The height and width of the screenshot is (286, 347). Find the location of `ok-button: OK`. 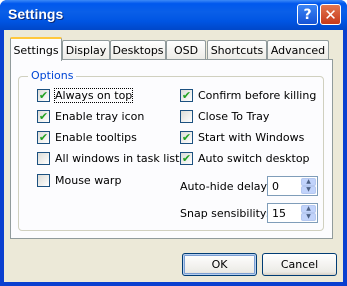

ok-button: OK is located at coordinates (219, 264).